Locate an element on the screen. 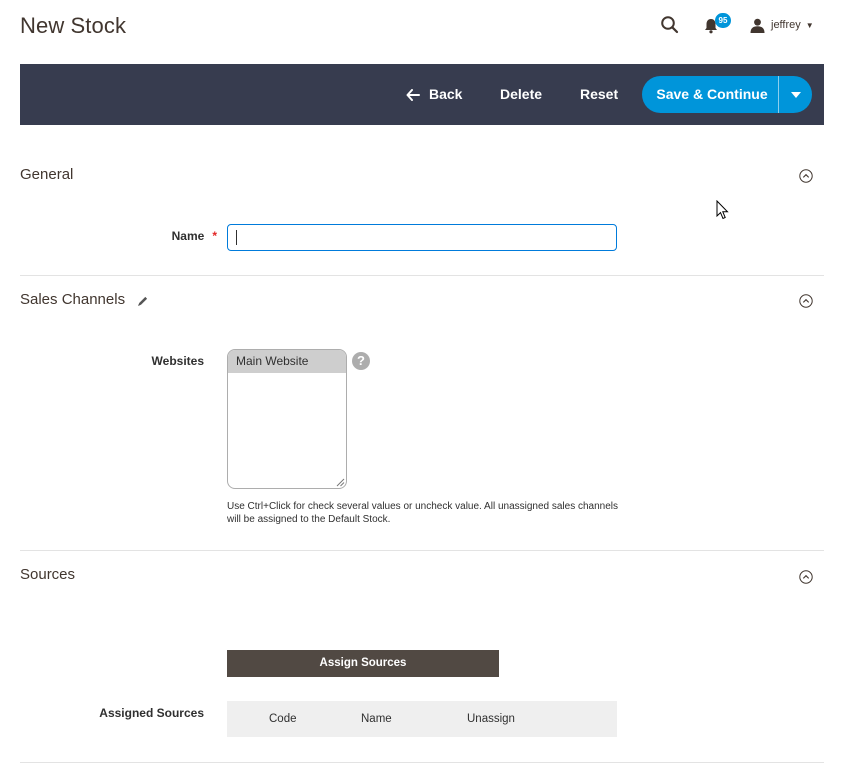 The height and width of the screenshot is (784, 848). save-options-toggle is located at coordinates (795, 94).